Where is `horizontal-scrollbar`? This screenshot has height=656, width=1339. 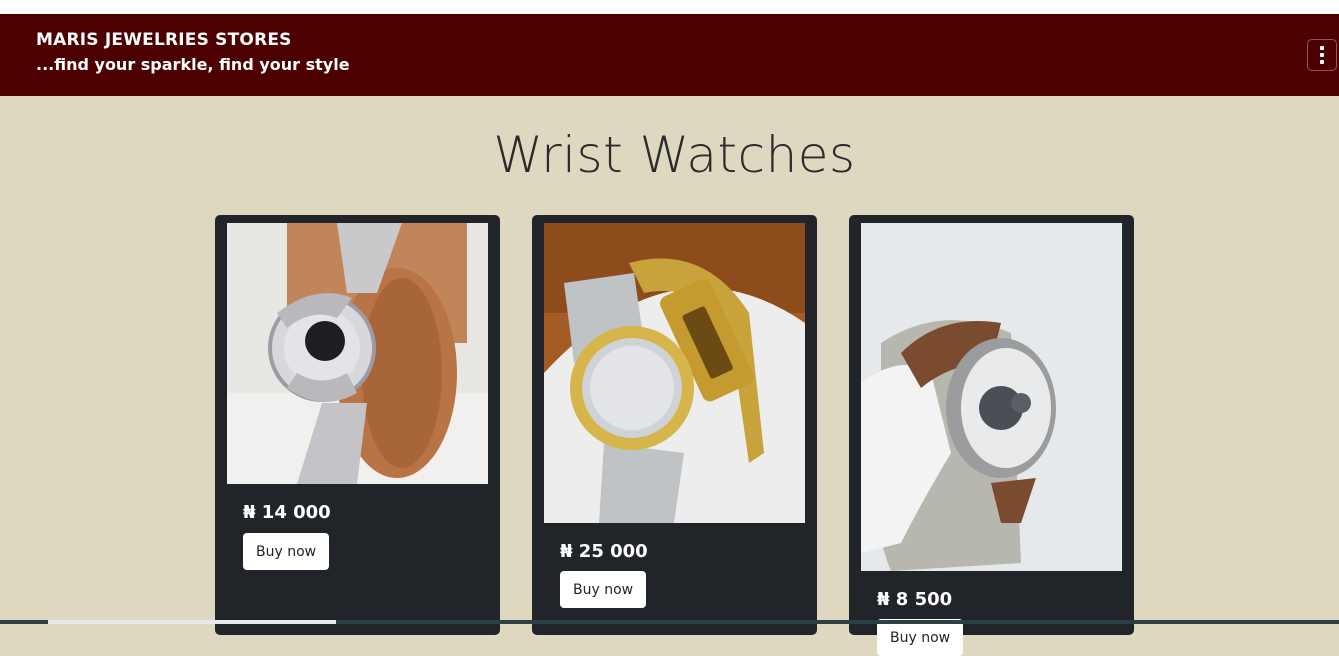 horizontal-scrollbar is located at coordinates (669, 622).